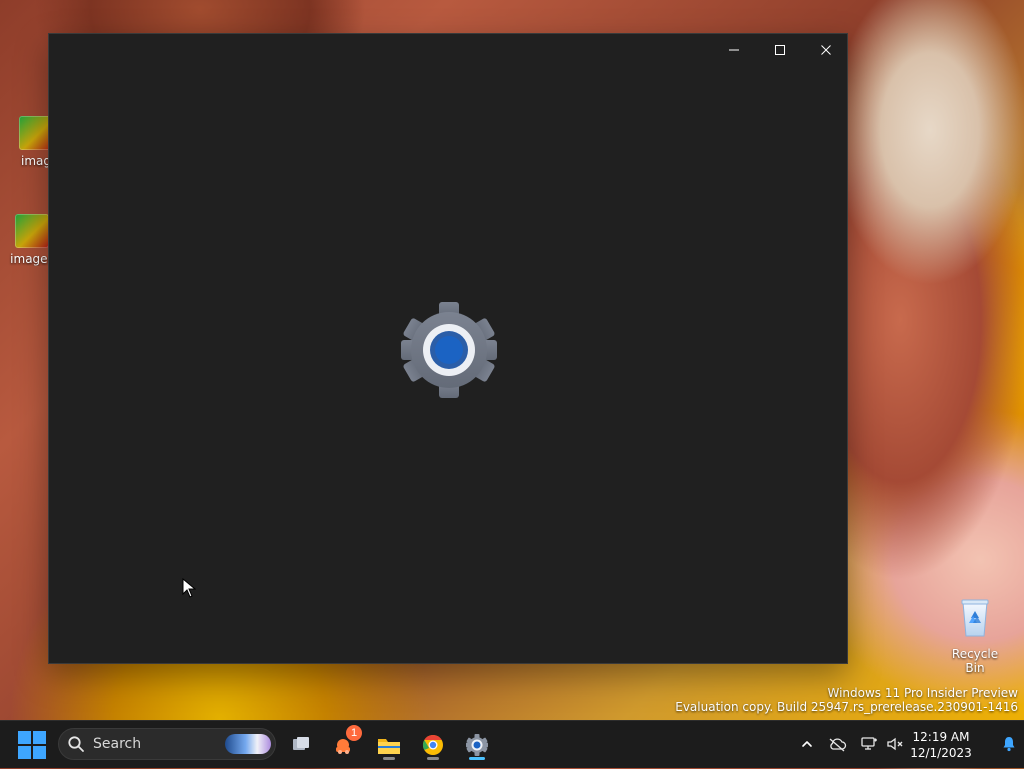 The width and height of the screenshot is (1024, 769). Describe the element at coordinates (477, 758) in the screenshot. I see `active-window-indicator` at that location.